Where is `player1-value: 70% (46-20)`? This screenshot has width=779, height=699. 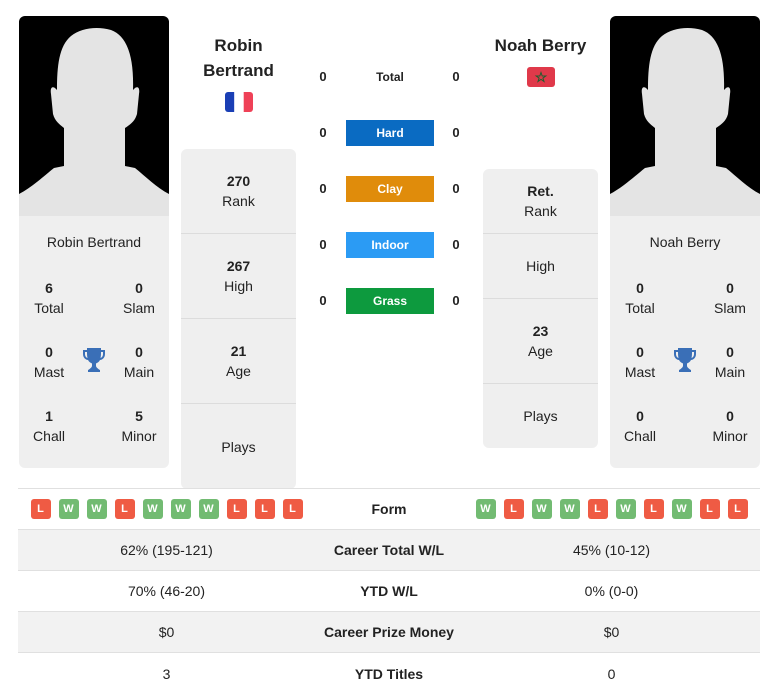 player1-value: 70% (46-20) is located at coordinates (166, 591).